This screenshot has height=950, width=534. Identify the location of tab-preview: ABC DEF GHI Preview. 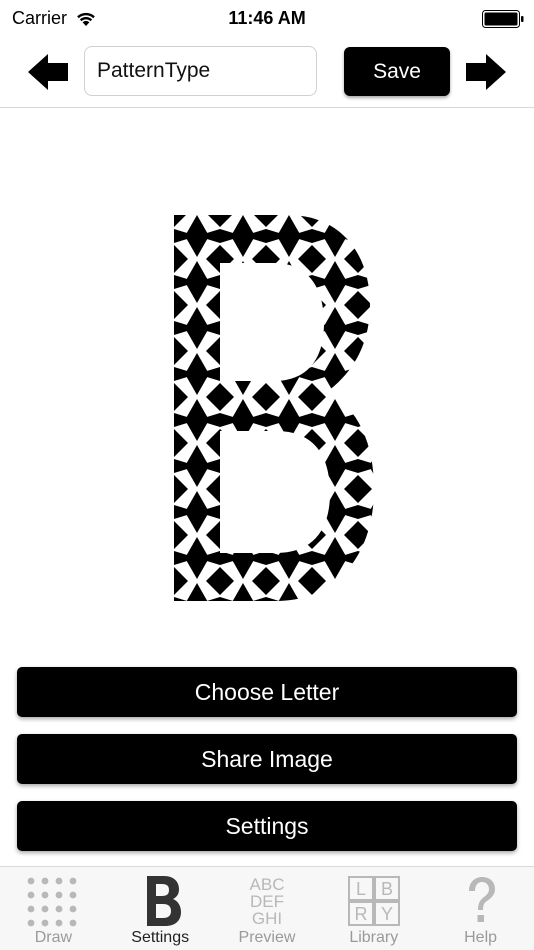
(267, 908).